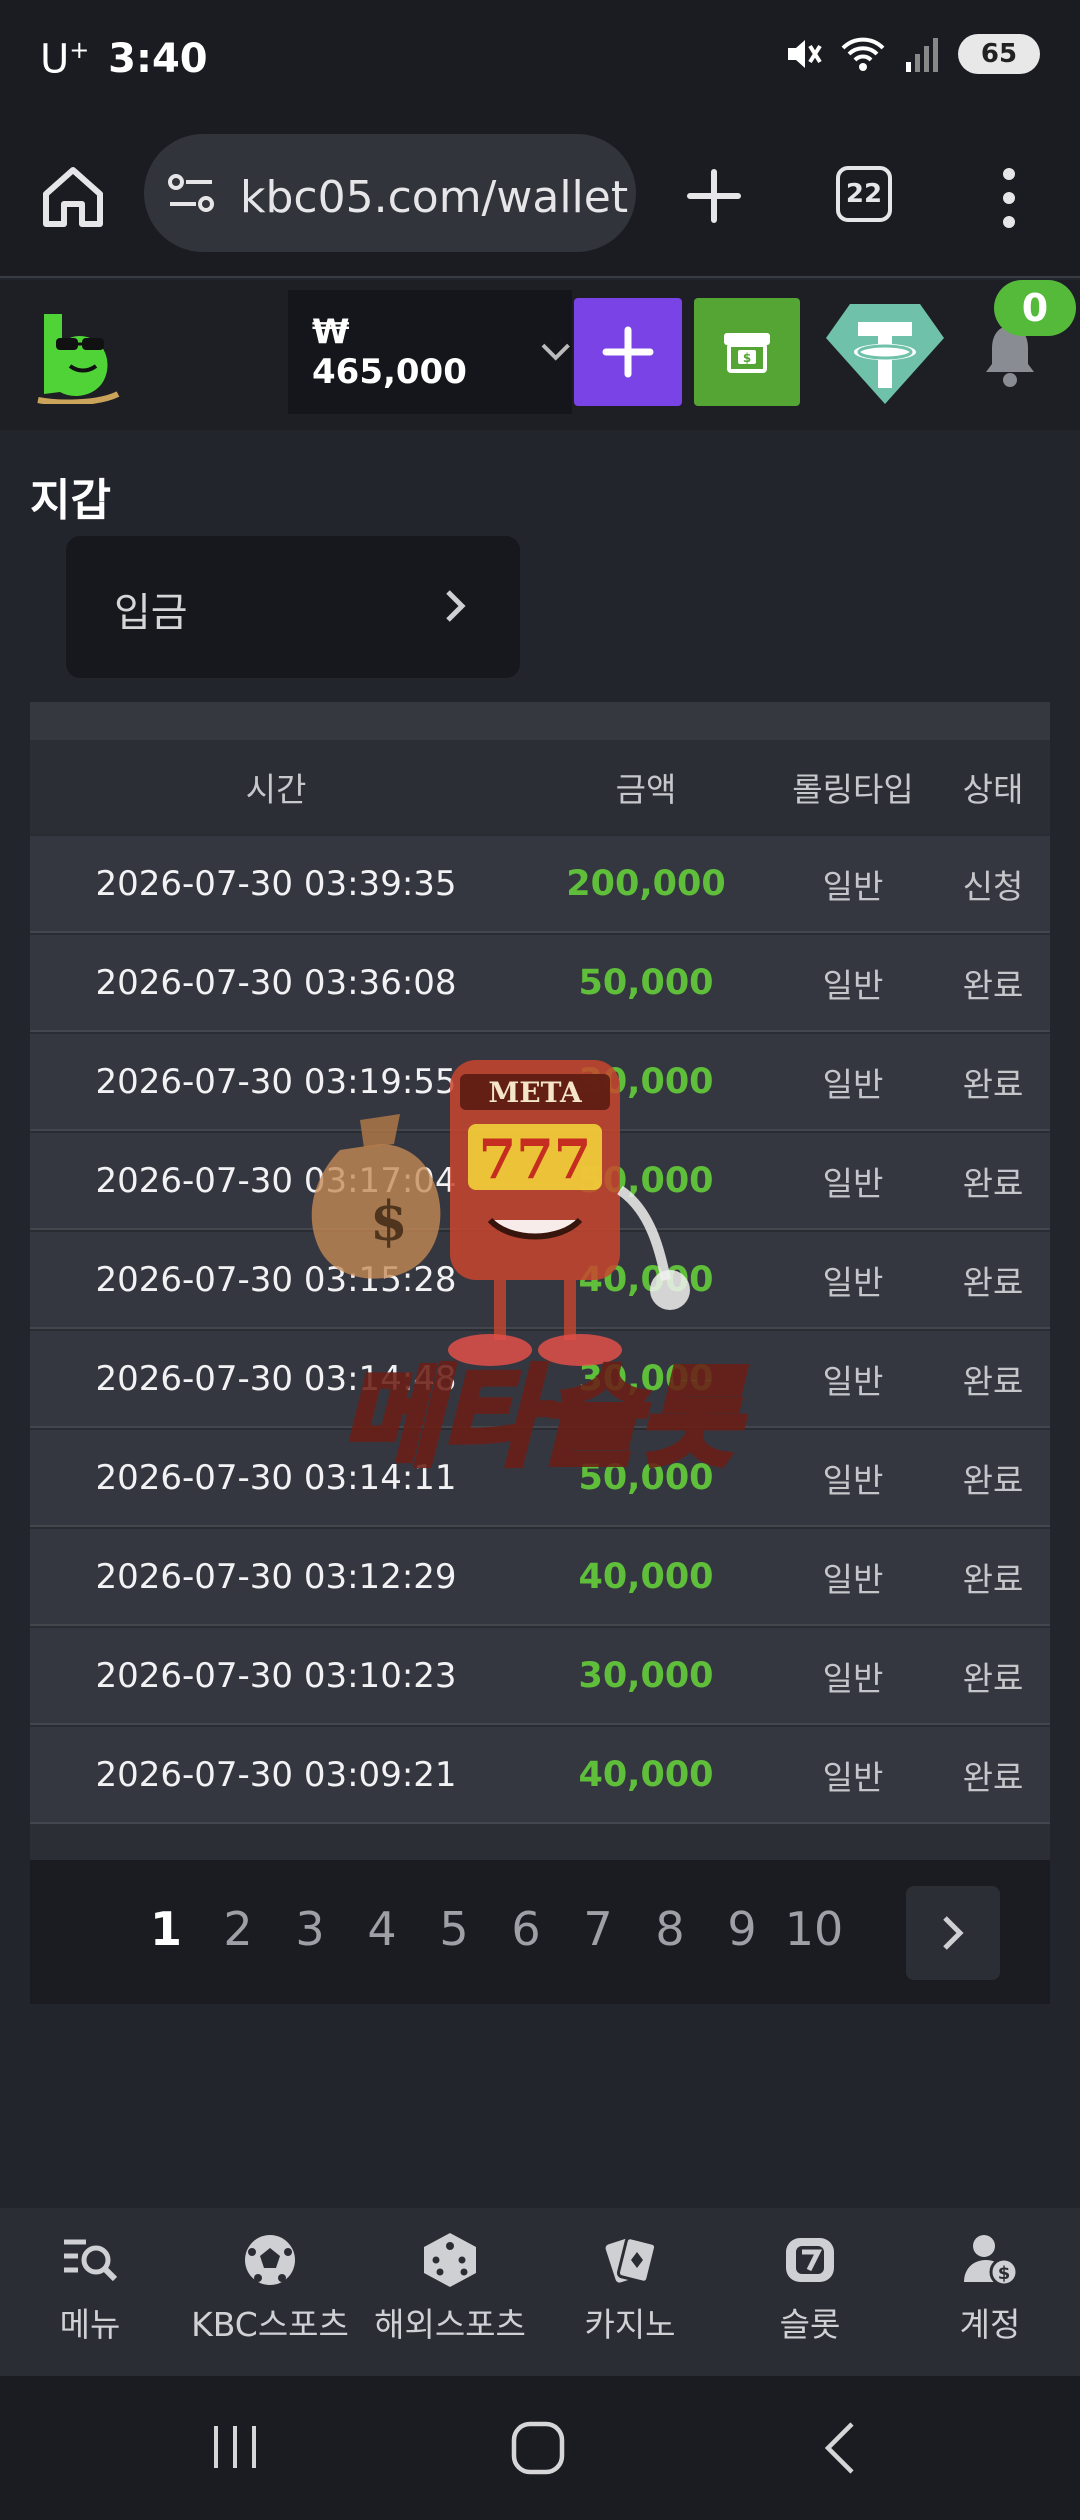 This screenshot has width=1080, height=2520. I want to click on page-title: 지갑, so click(70, 500).